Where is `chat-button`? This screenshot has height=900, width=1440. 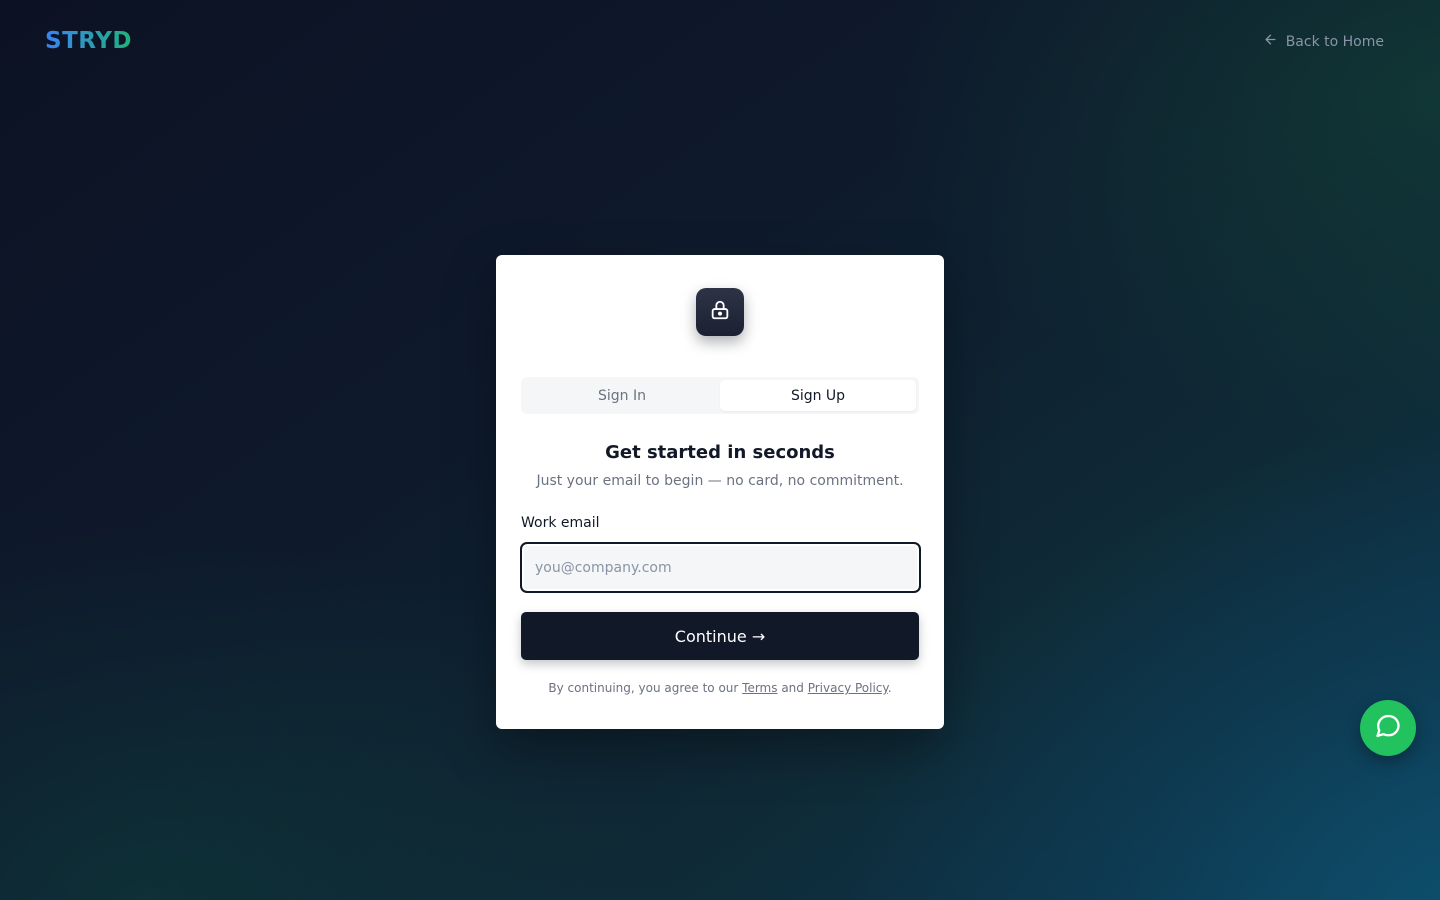
chat-button is located at coordinates (1388, 728).